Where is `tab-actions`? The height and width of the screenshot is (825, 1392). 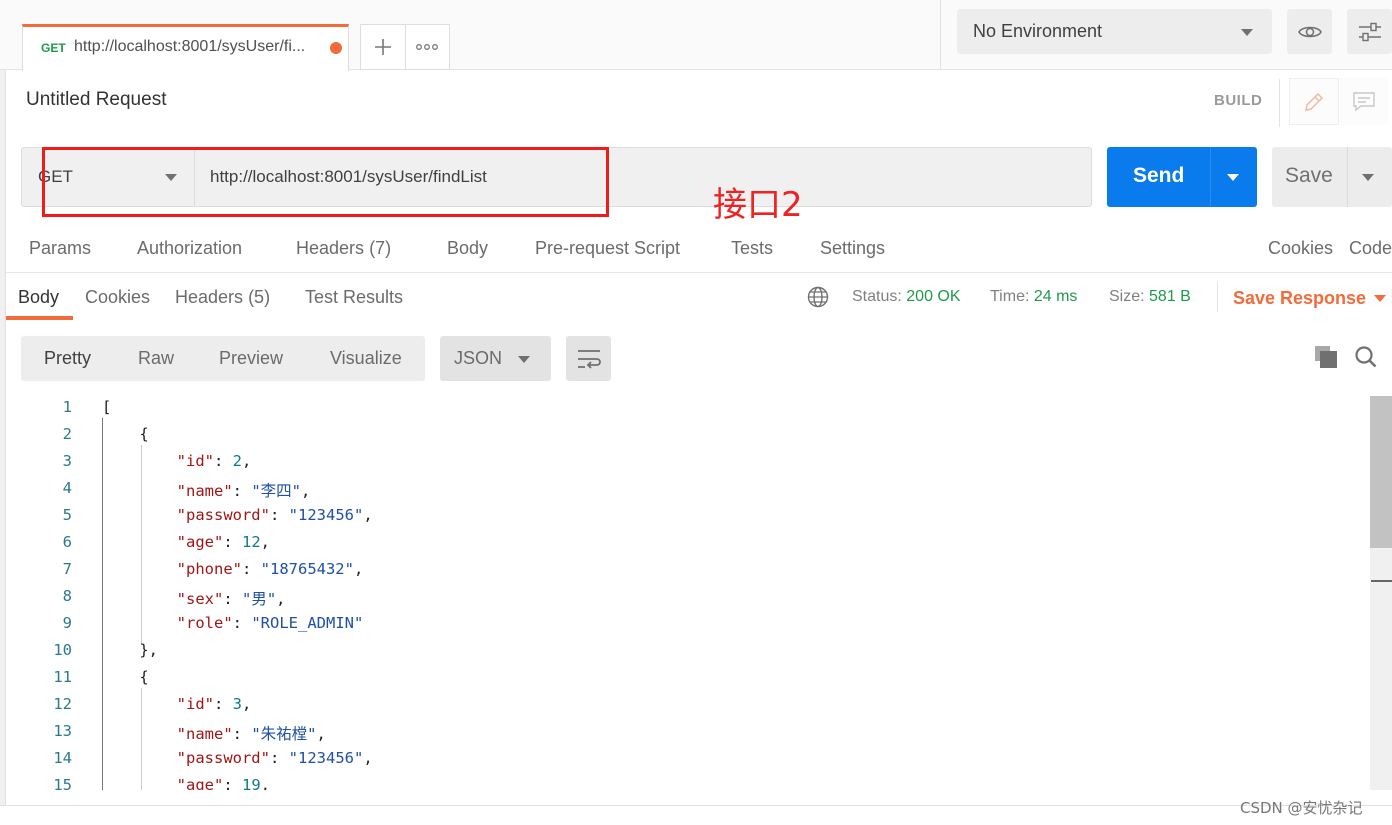 tab-actions is located at coordinates (405, 47).